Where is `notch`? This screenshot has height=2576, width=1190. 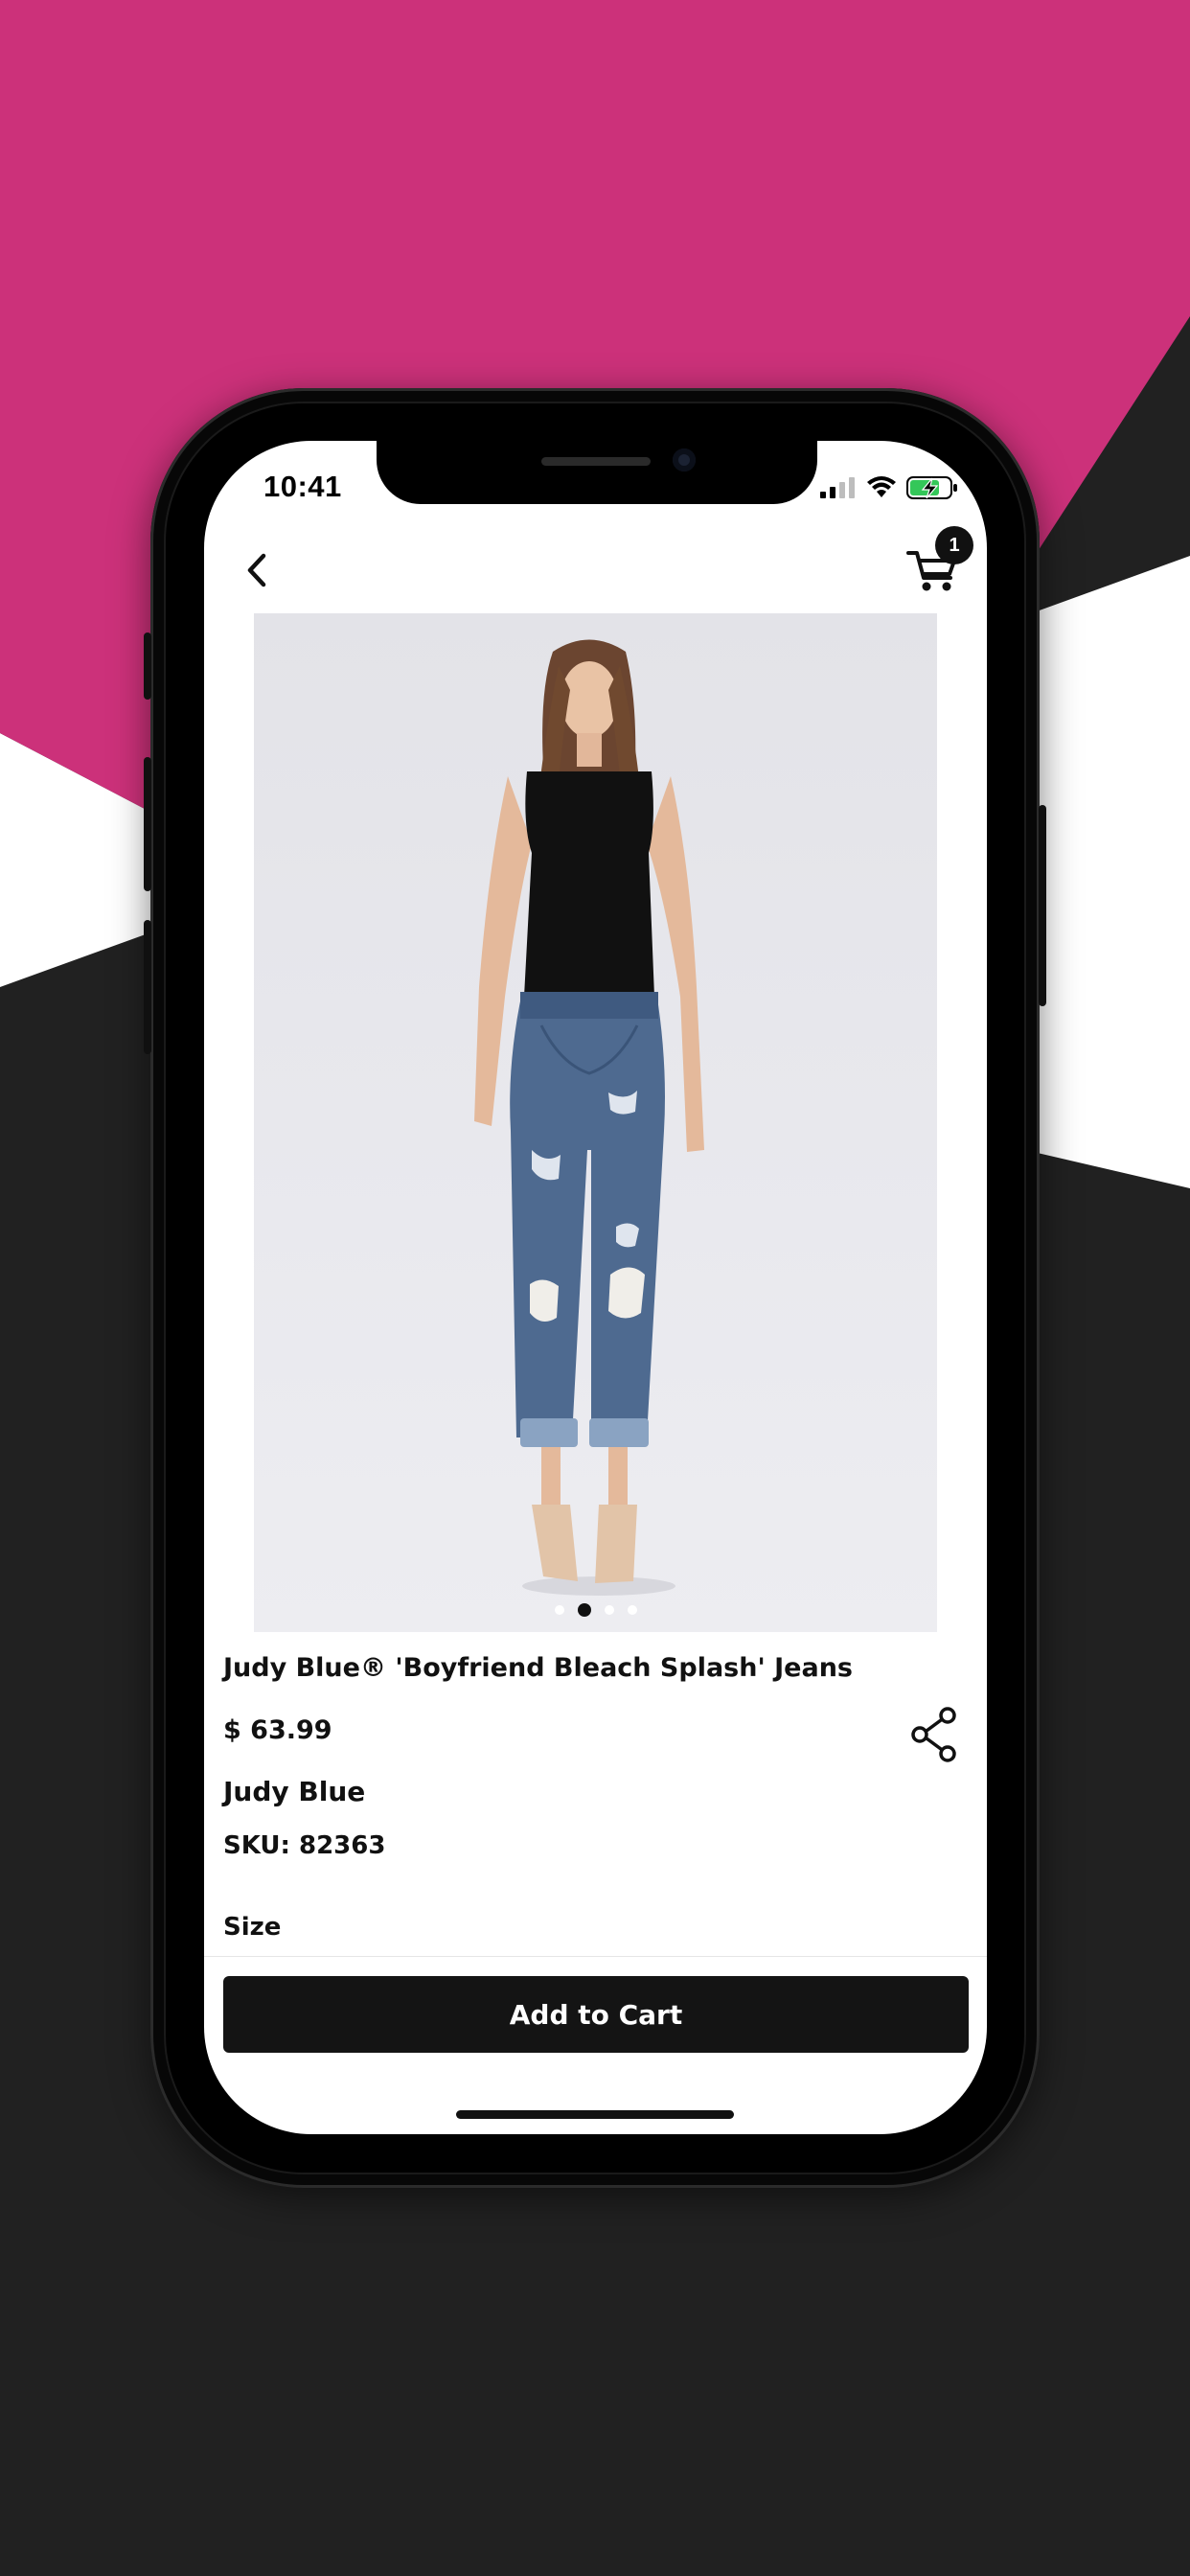 notch is located at coordinates (597, 472).